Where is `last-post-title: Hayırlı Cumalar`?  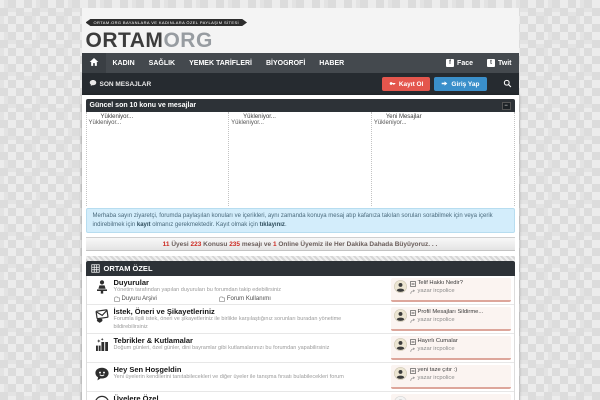
last-post-title: Hayırlı Cumalar is located at coordinates (437, 341).